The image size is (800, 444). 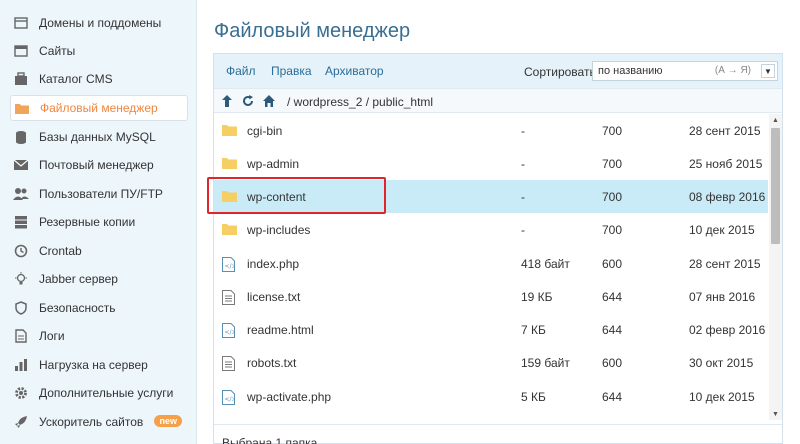 I want to click on scrollbar-thumb, so click(x=775, y=186).